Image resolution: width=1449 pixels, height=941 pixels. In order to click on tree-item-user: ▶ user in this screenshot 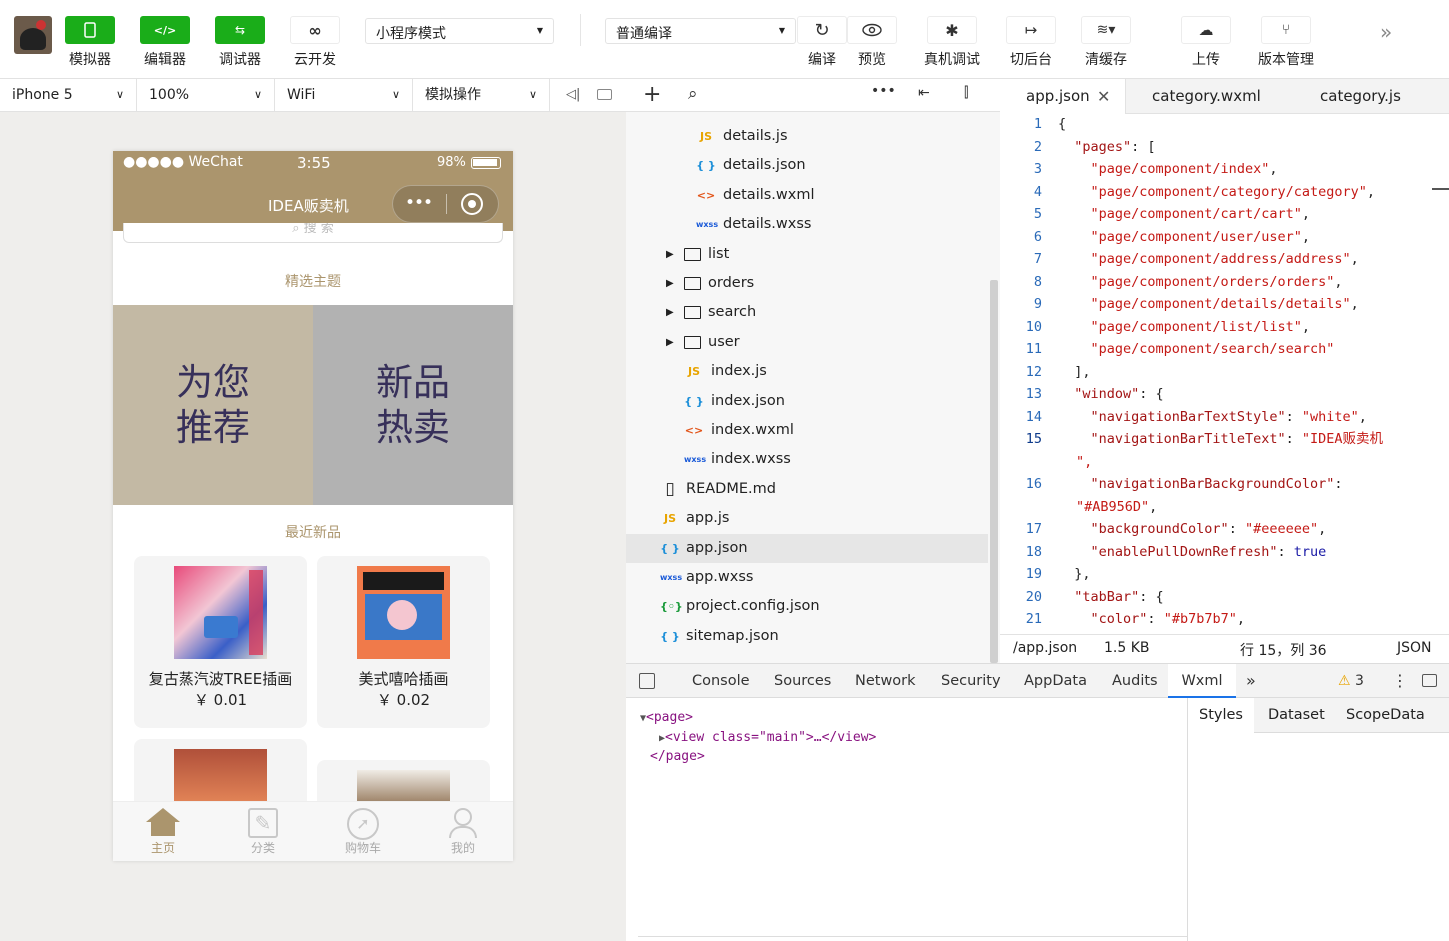, I will do `click(807, 342)`.